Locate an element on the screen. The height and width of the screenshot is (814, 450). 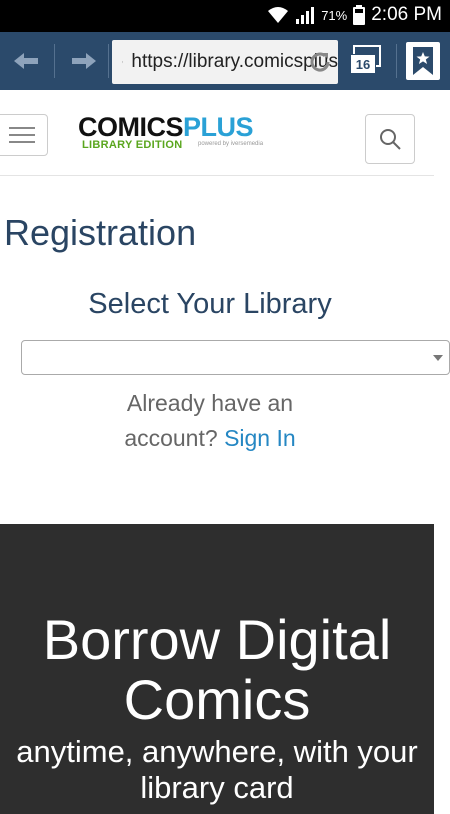
refresh-icon is located at coordinates (320, 62).